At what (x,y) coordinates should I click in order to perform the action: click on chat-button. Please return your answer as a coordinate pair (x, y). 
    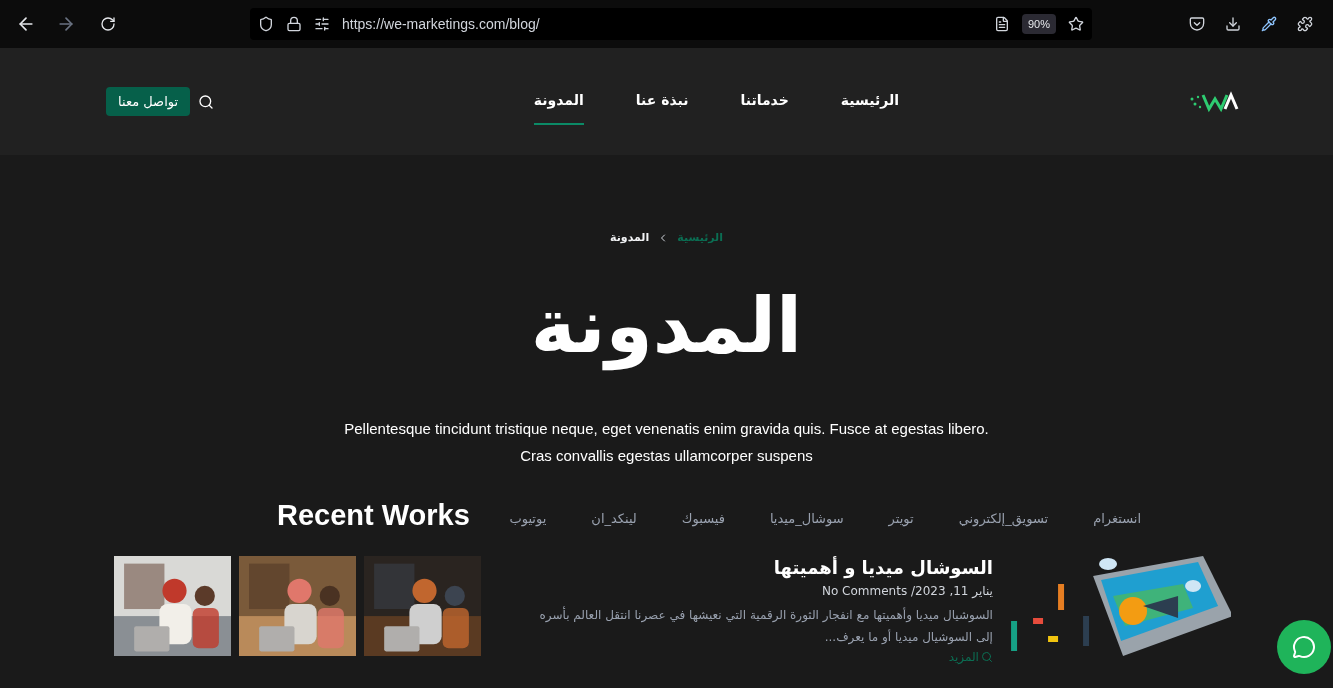
    Looking at the image, I should click on (1304, 647).